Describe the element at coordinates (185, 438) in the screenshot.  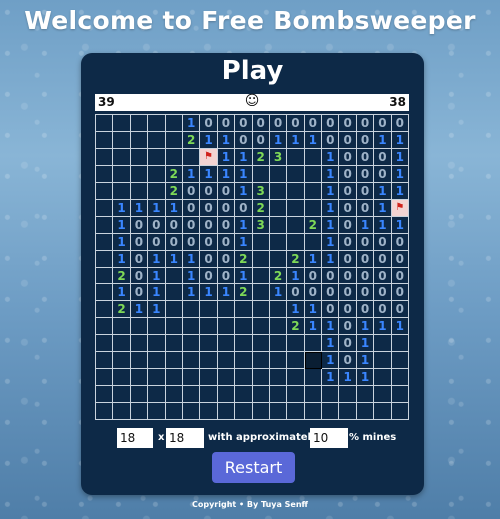
I see `columns-input` at that location.